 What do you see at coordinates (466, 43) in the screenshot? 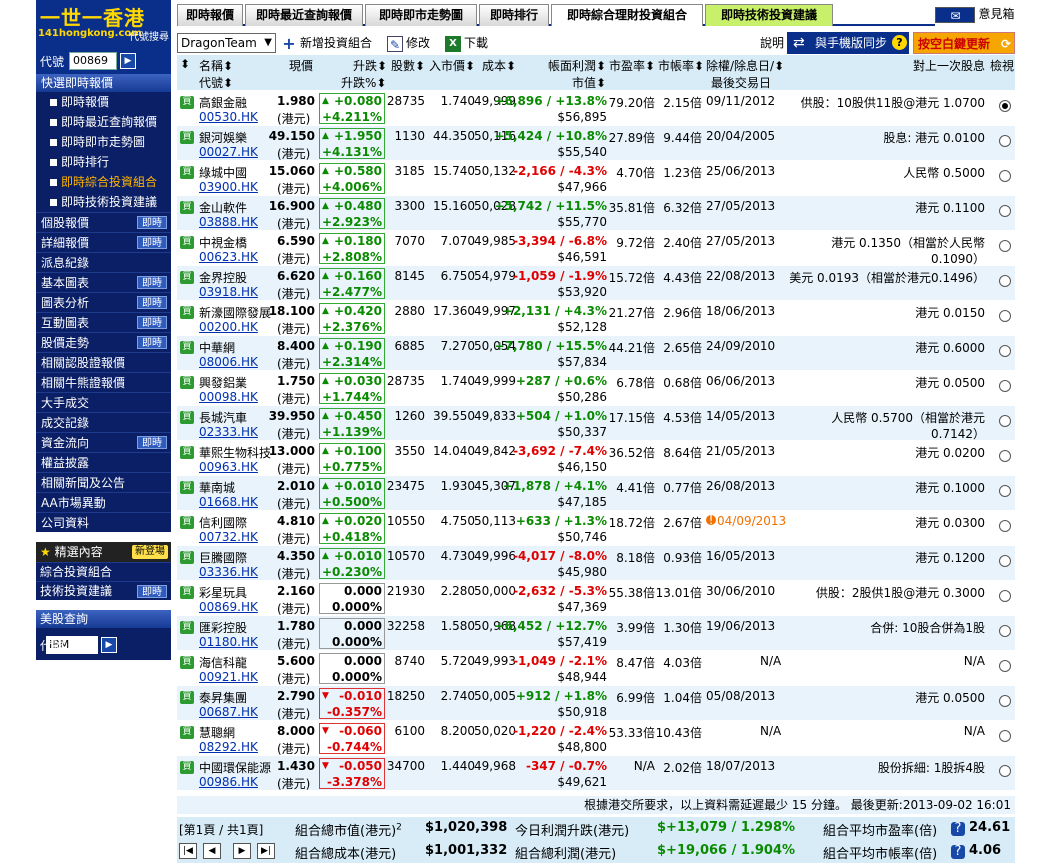
I see `download-button: X 下載` at bounding box center [466, 43].